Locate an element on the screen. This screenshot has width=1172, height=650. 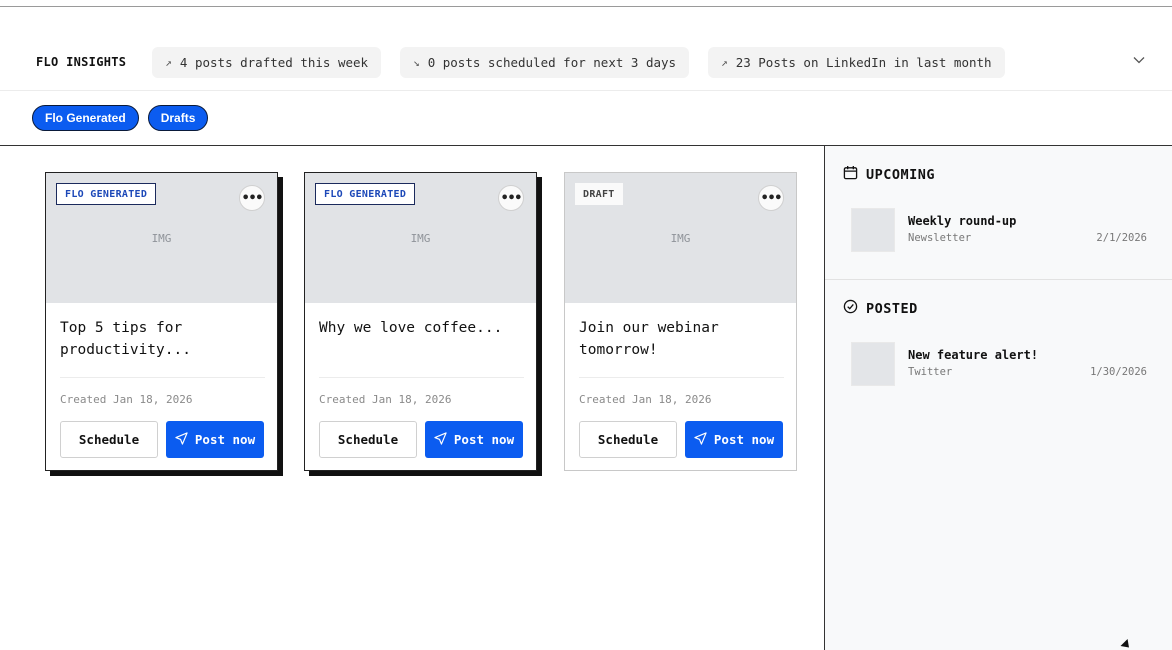
calendar-icon is located at coordinates (850, 174).